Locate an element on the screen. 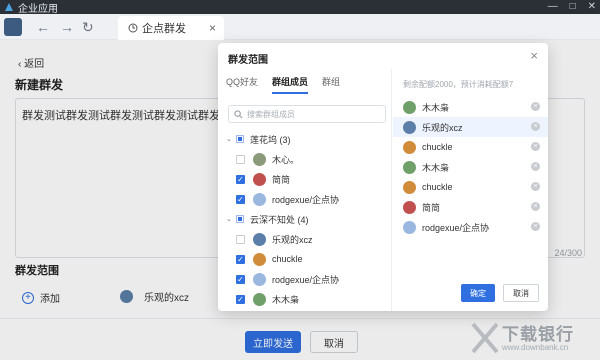 Image resolution: width=600 pixels, height=360 pixels. tab-qidian-broadcast: 企点群发 × is located at coordinates (171, 28).